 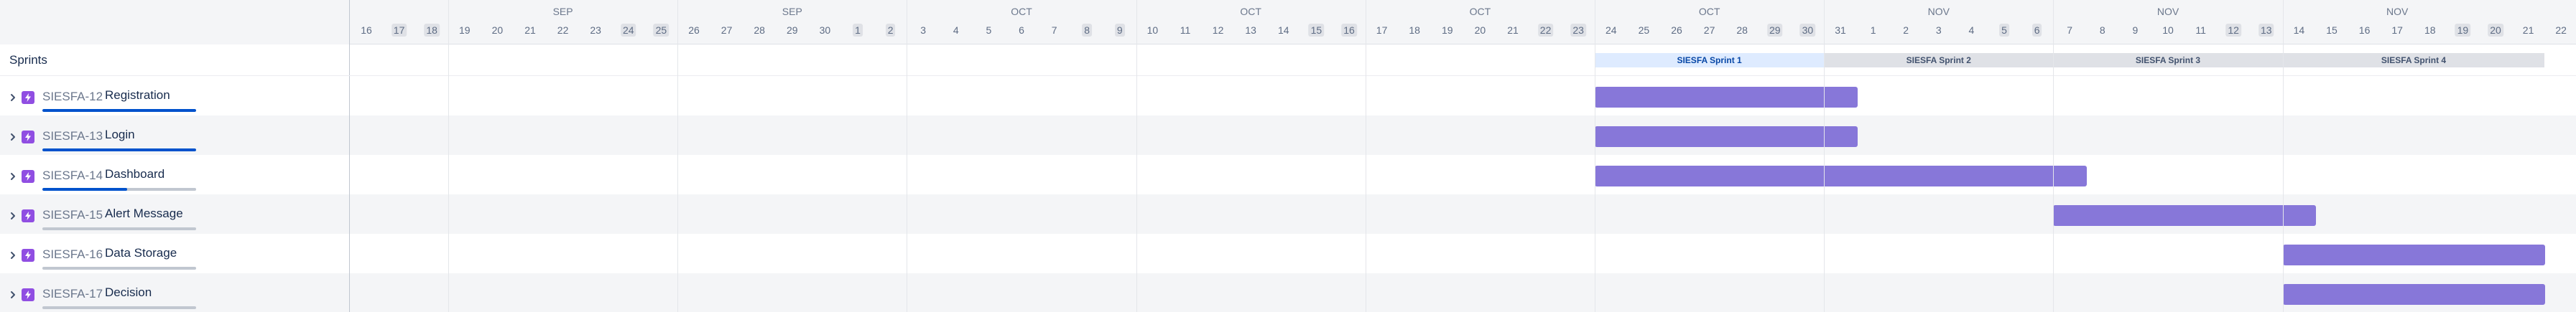 I want to click on issue-summary: Decision, so click(x=128, y=292).